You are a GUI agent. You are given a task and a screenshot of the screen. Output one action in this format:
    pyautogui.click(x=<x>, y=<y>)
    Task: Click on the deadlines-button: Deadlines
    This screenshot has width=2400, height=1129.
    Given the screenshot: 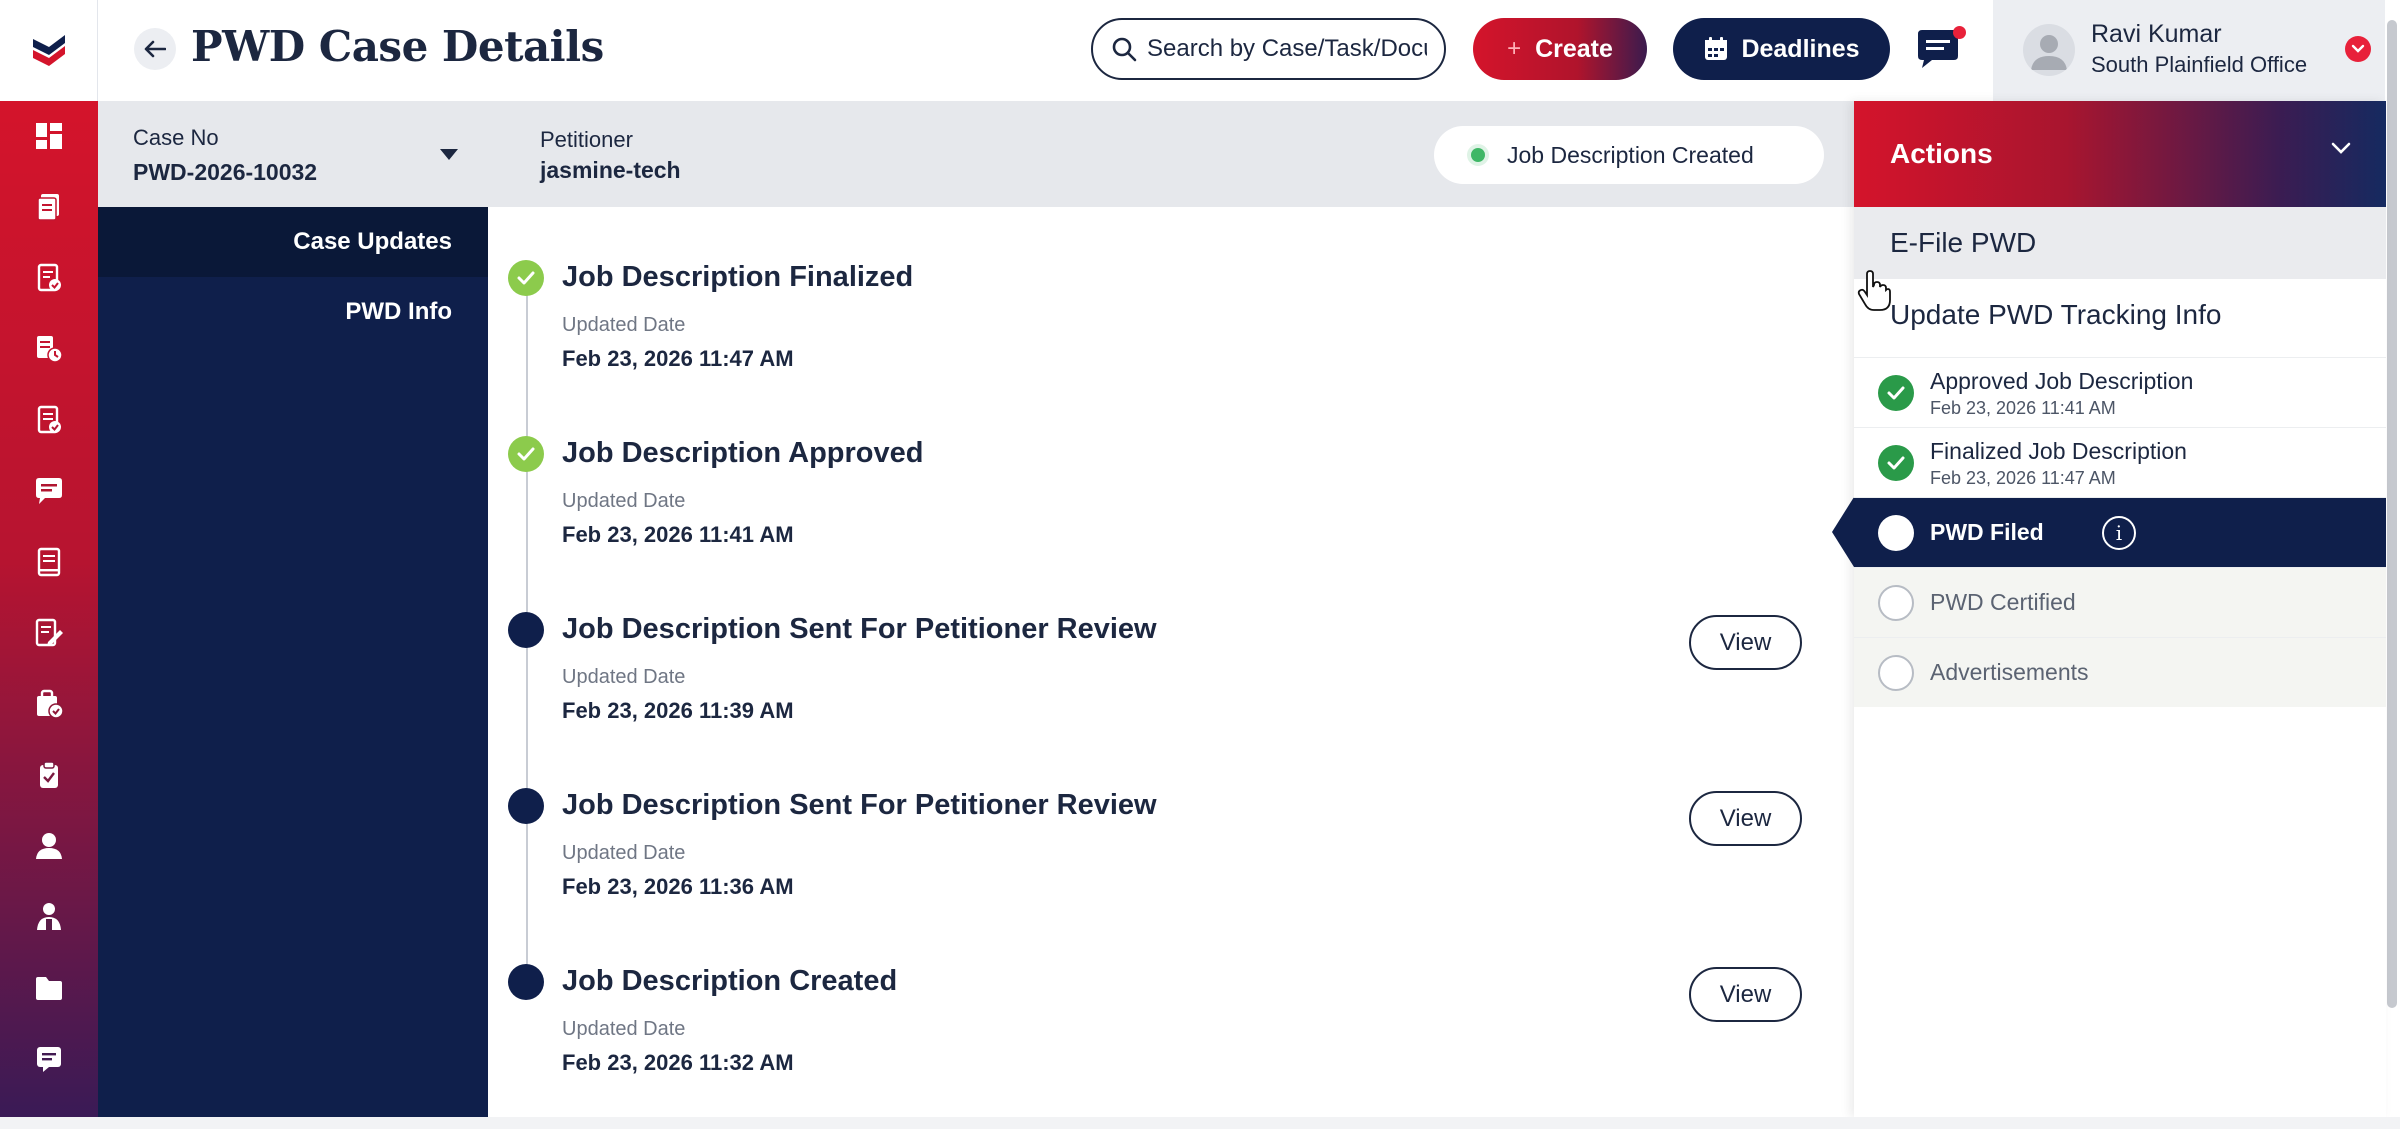 What is the action you would take?
    pyautogui.click(x=1781, y=49)
    